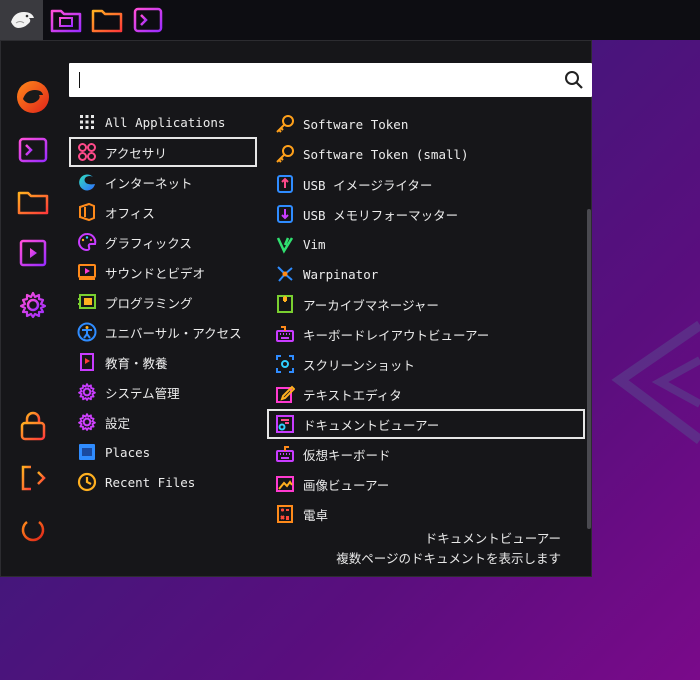  Describe the element at coordinates (149, 183) in the screenshot. I see `category-label: インターネット` at that location.